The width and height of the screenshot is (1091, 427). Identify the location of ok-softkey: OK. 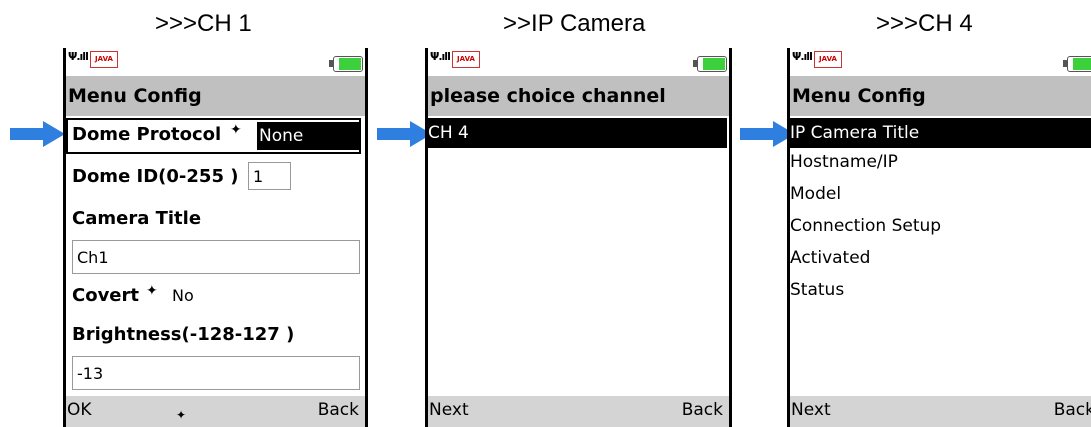
(79, 410).